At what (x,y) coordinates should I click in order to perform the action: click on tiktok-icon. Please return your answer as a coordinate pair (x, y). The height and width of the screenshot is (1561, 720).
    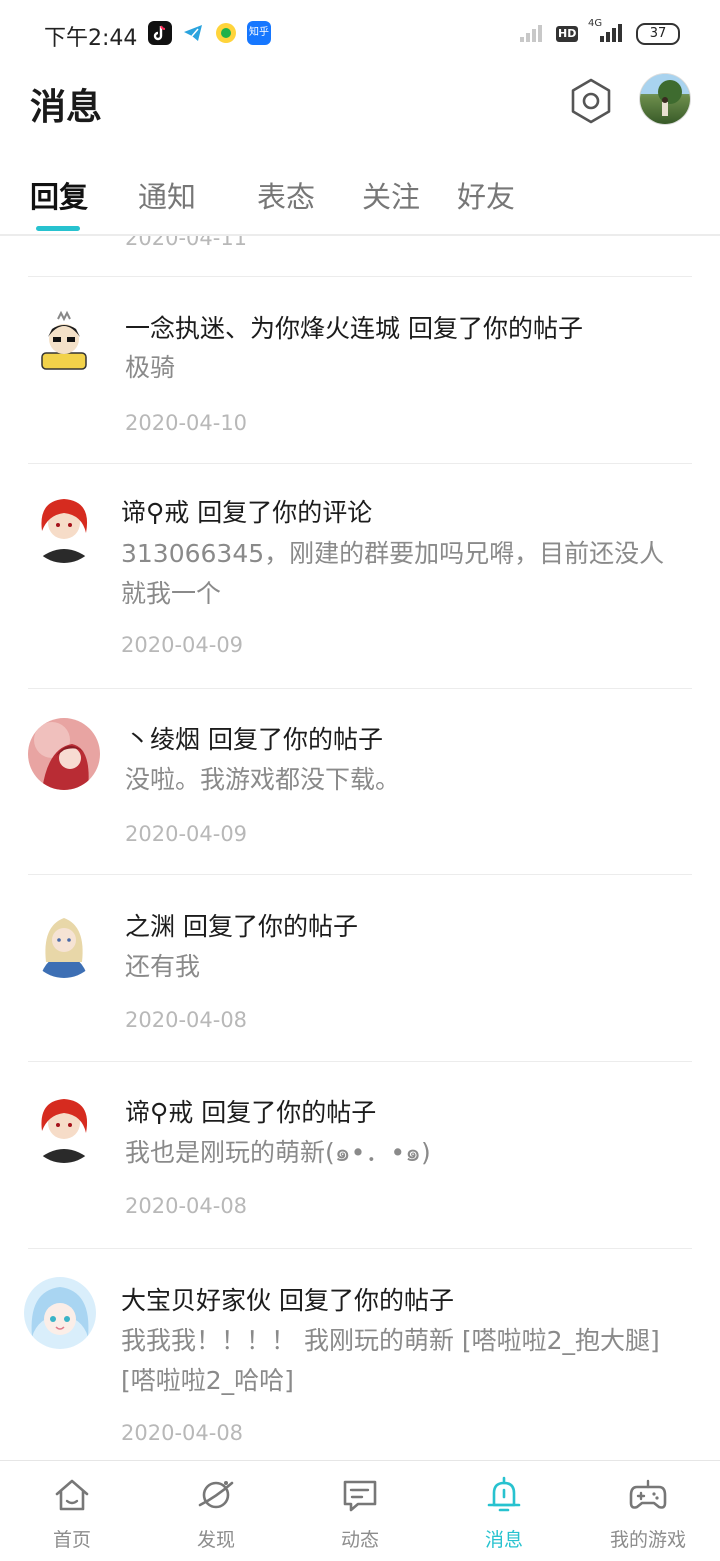
    Looking at the image, I should click on (160, 33).